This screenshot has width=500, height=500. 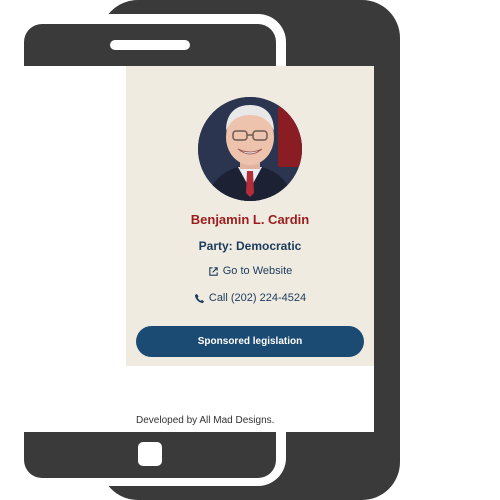 What do you see at coordinates (205, 420) in the screenshot?
I see `footer-credit: Developed by All Mad Designs.` at bounding box center [205, 420].